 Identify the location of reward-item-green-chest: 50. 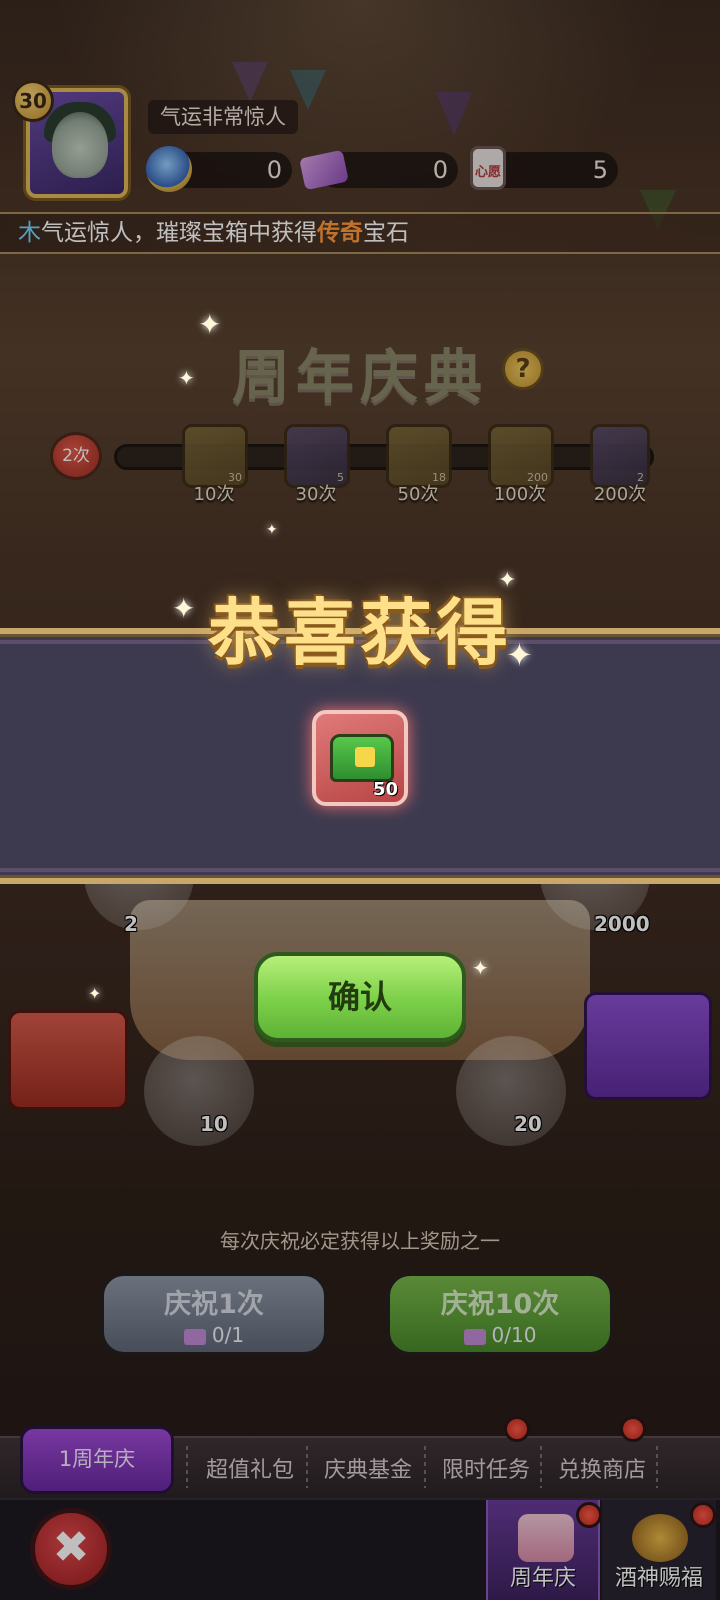
(360, 758).